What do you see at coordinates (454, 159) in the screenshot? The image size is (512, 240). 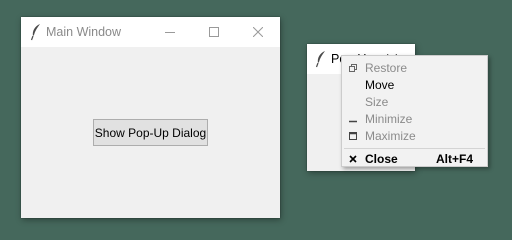 I see `close-shortcut: Alt+F4` at bounding box center [454, 159].